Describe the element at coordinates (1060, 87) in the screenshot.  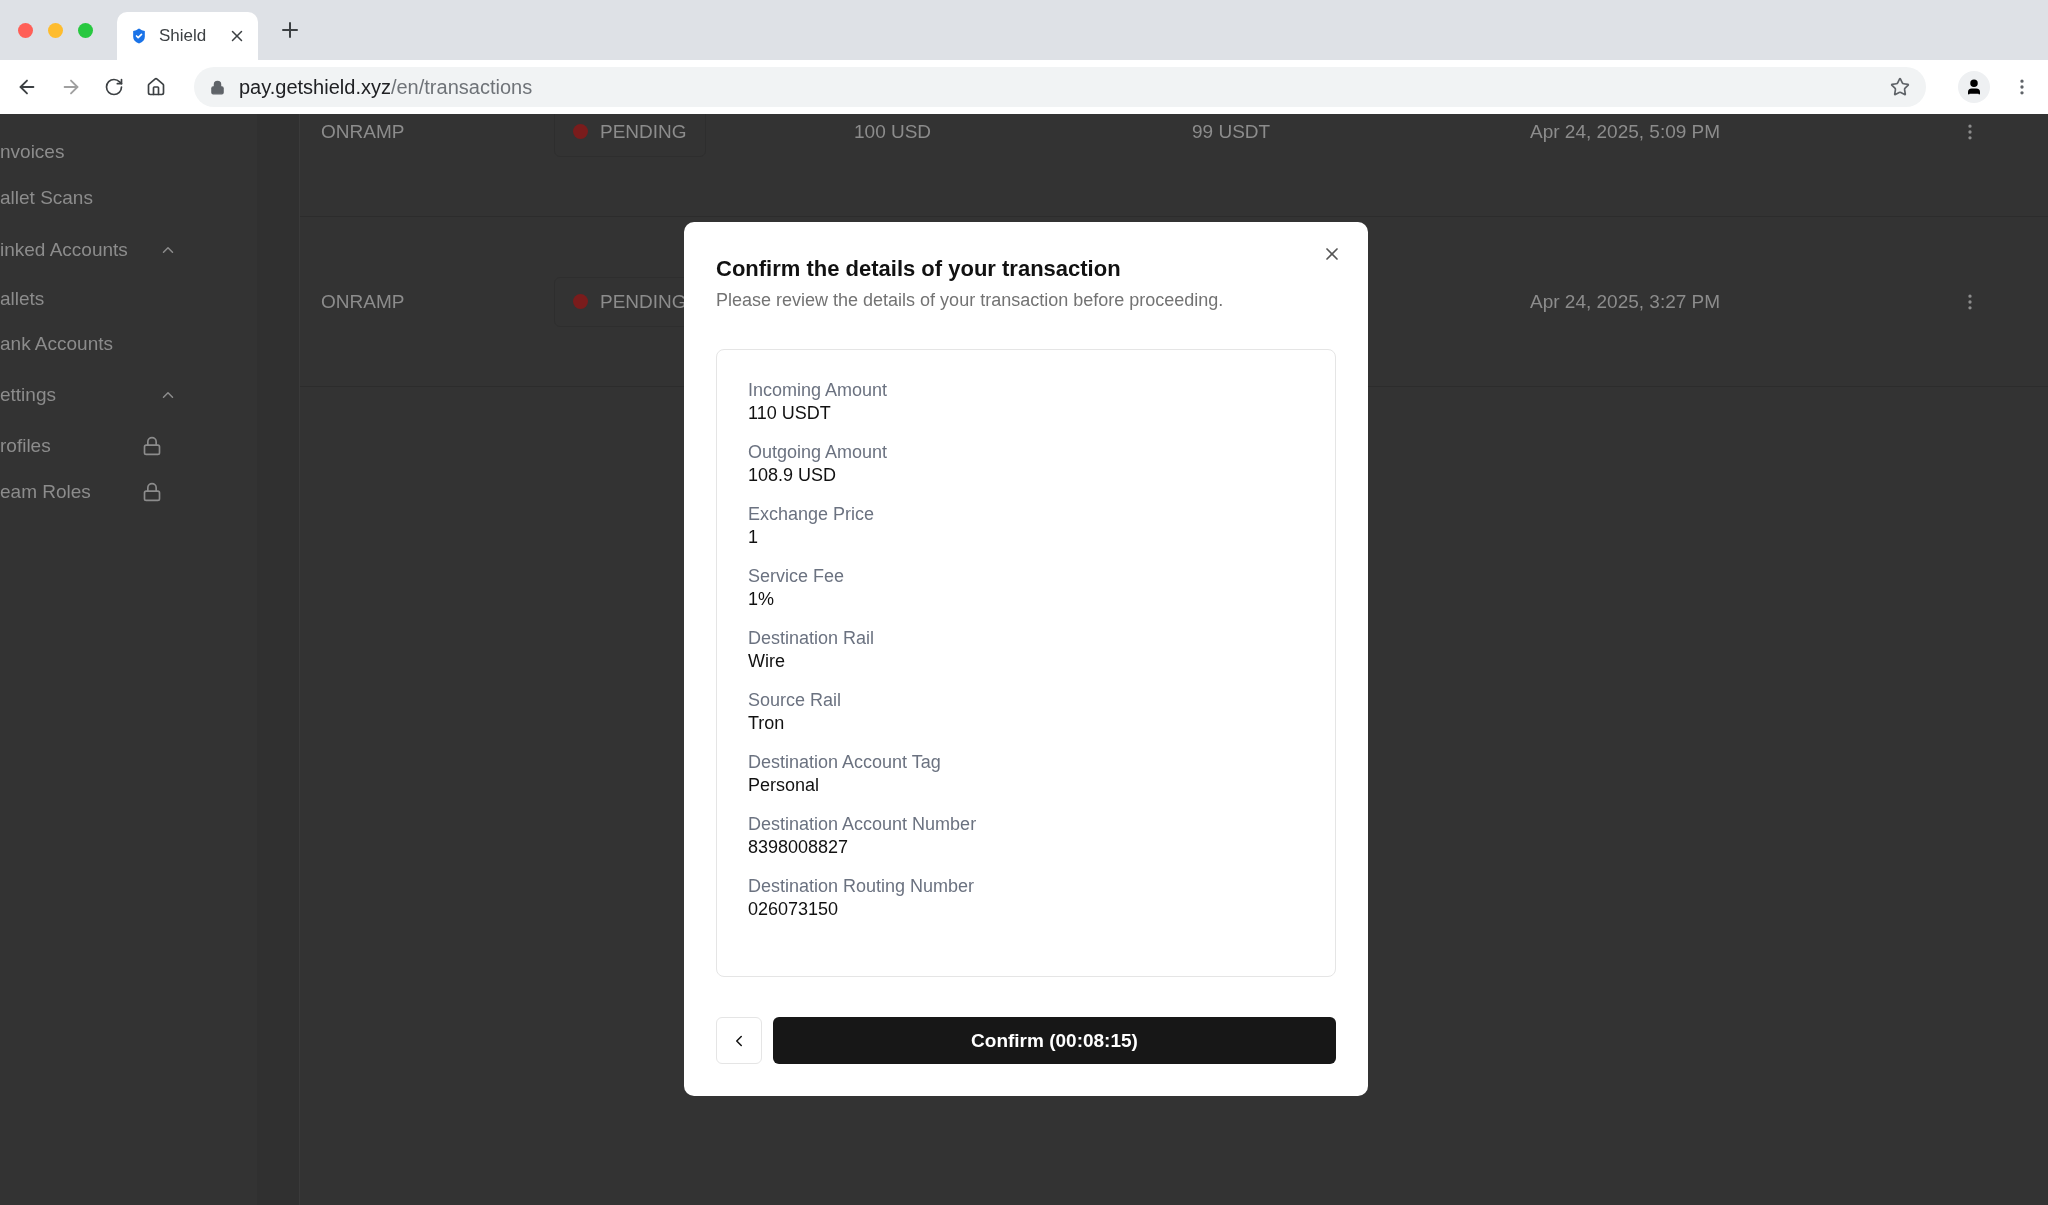
I see `address-bar: pay.getshield.xyz/en/transactions` at that location.